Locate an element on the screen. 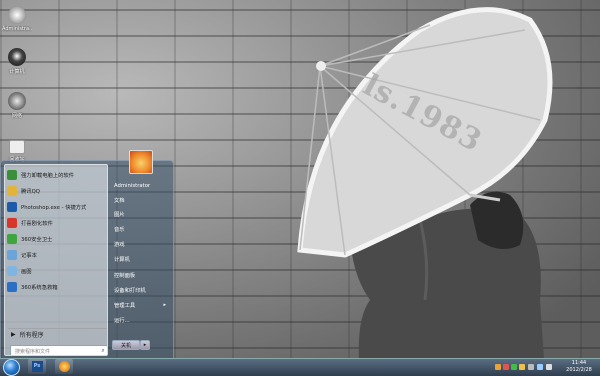 Image resolution: width=600 pixels, height=376 pixels. program-item: 画图 is located at coordinates (56, 271).